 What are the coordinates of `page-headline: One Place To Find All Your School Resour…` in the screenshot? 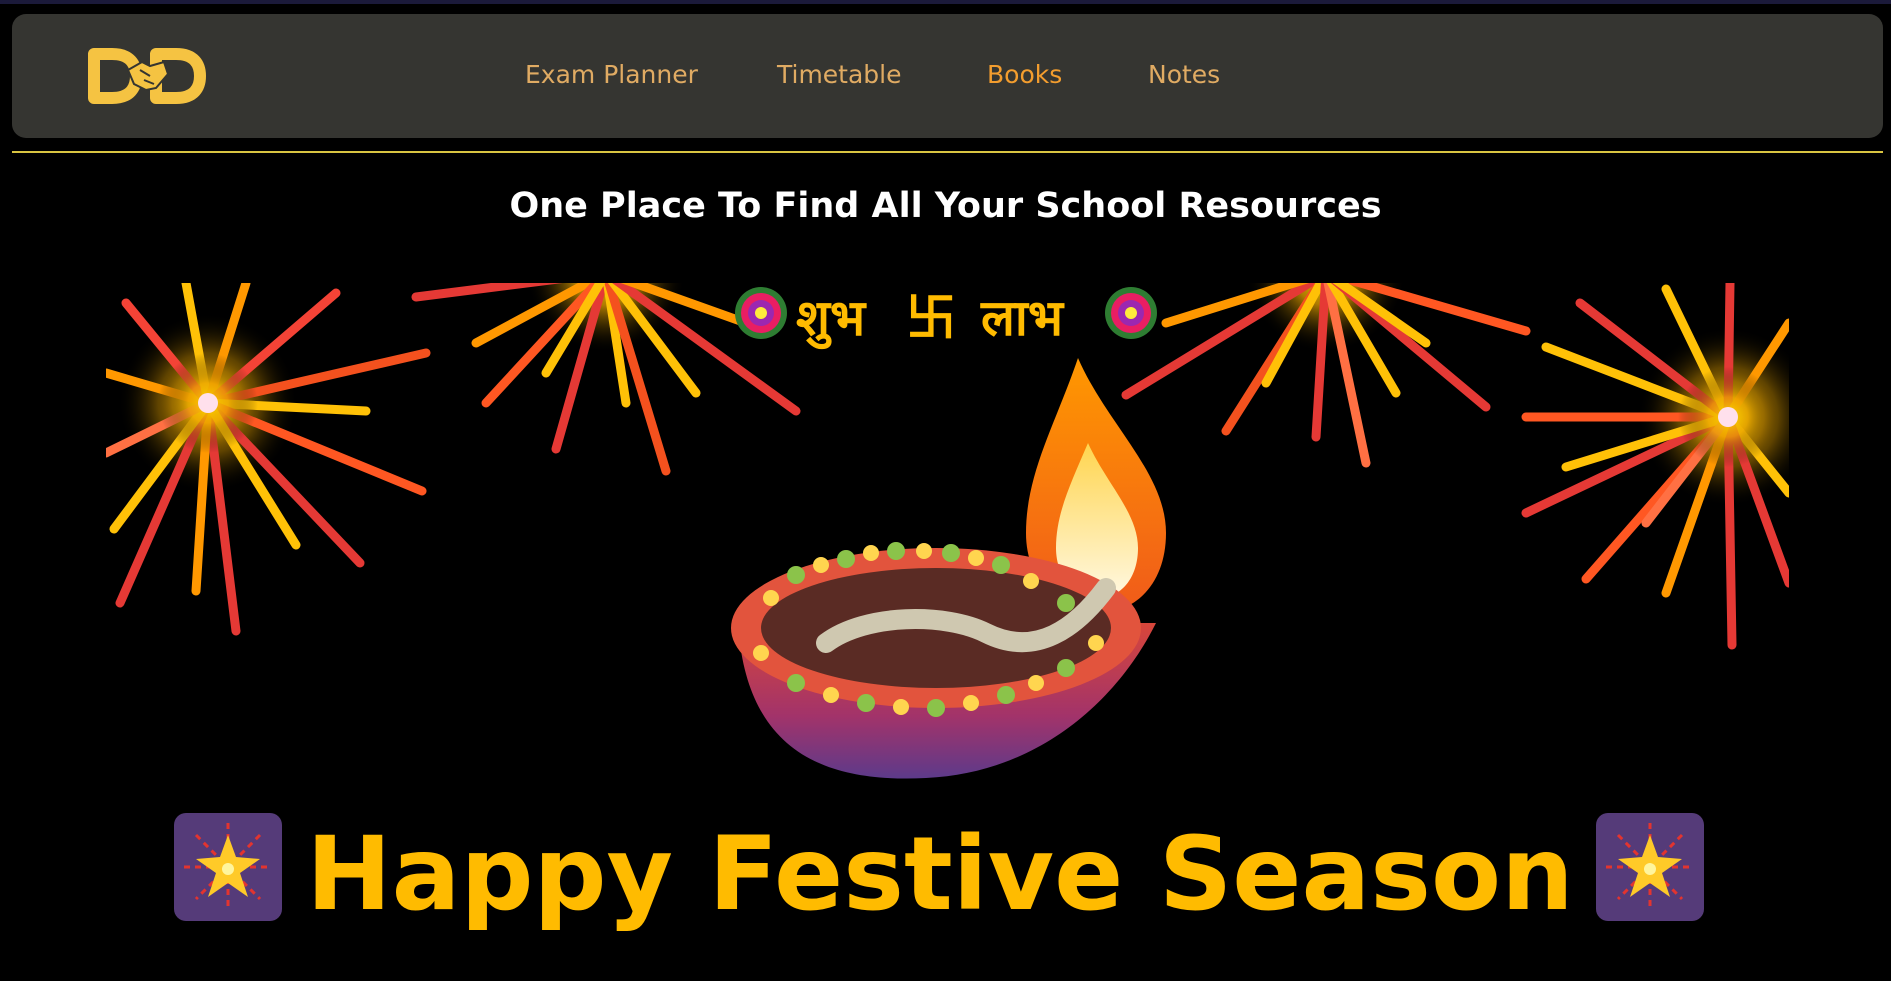 It's located at (945, 206).